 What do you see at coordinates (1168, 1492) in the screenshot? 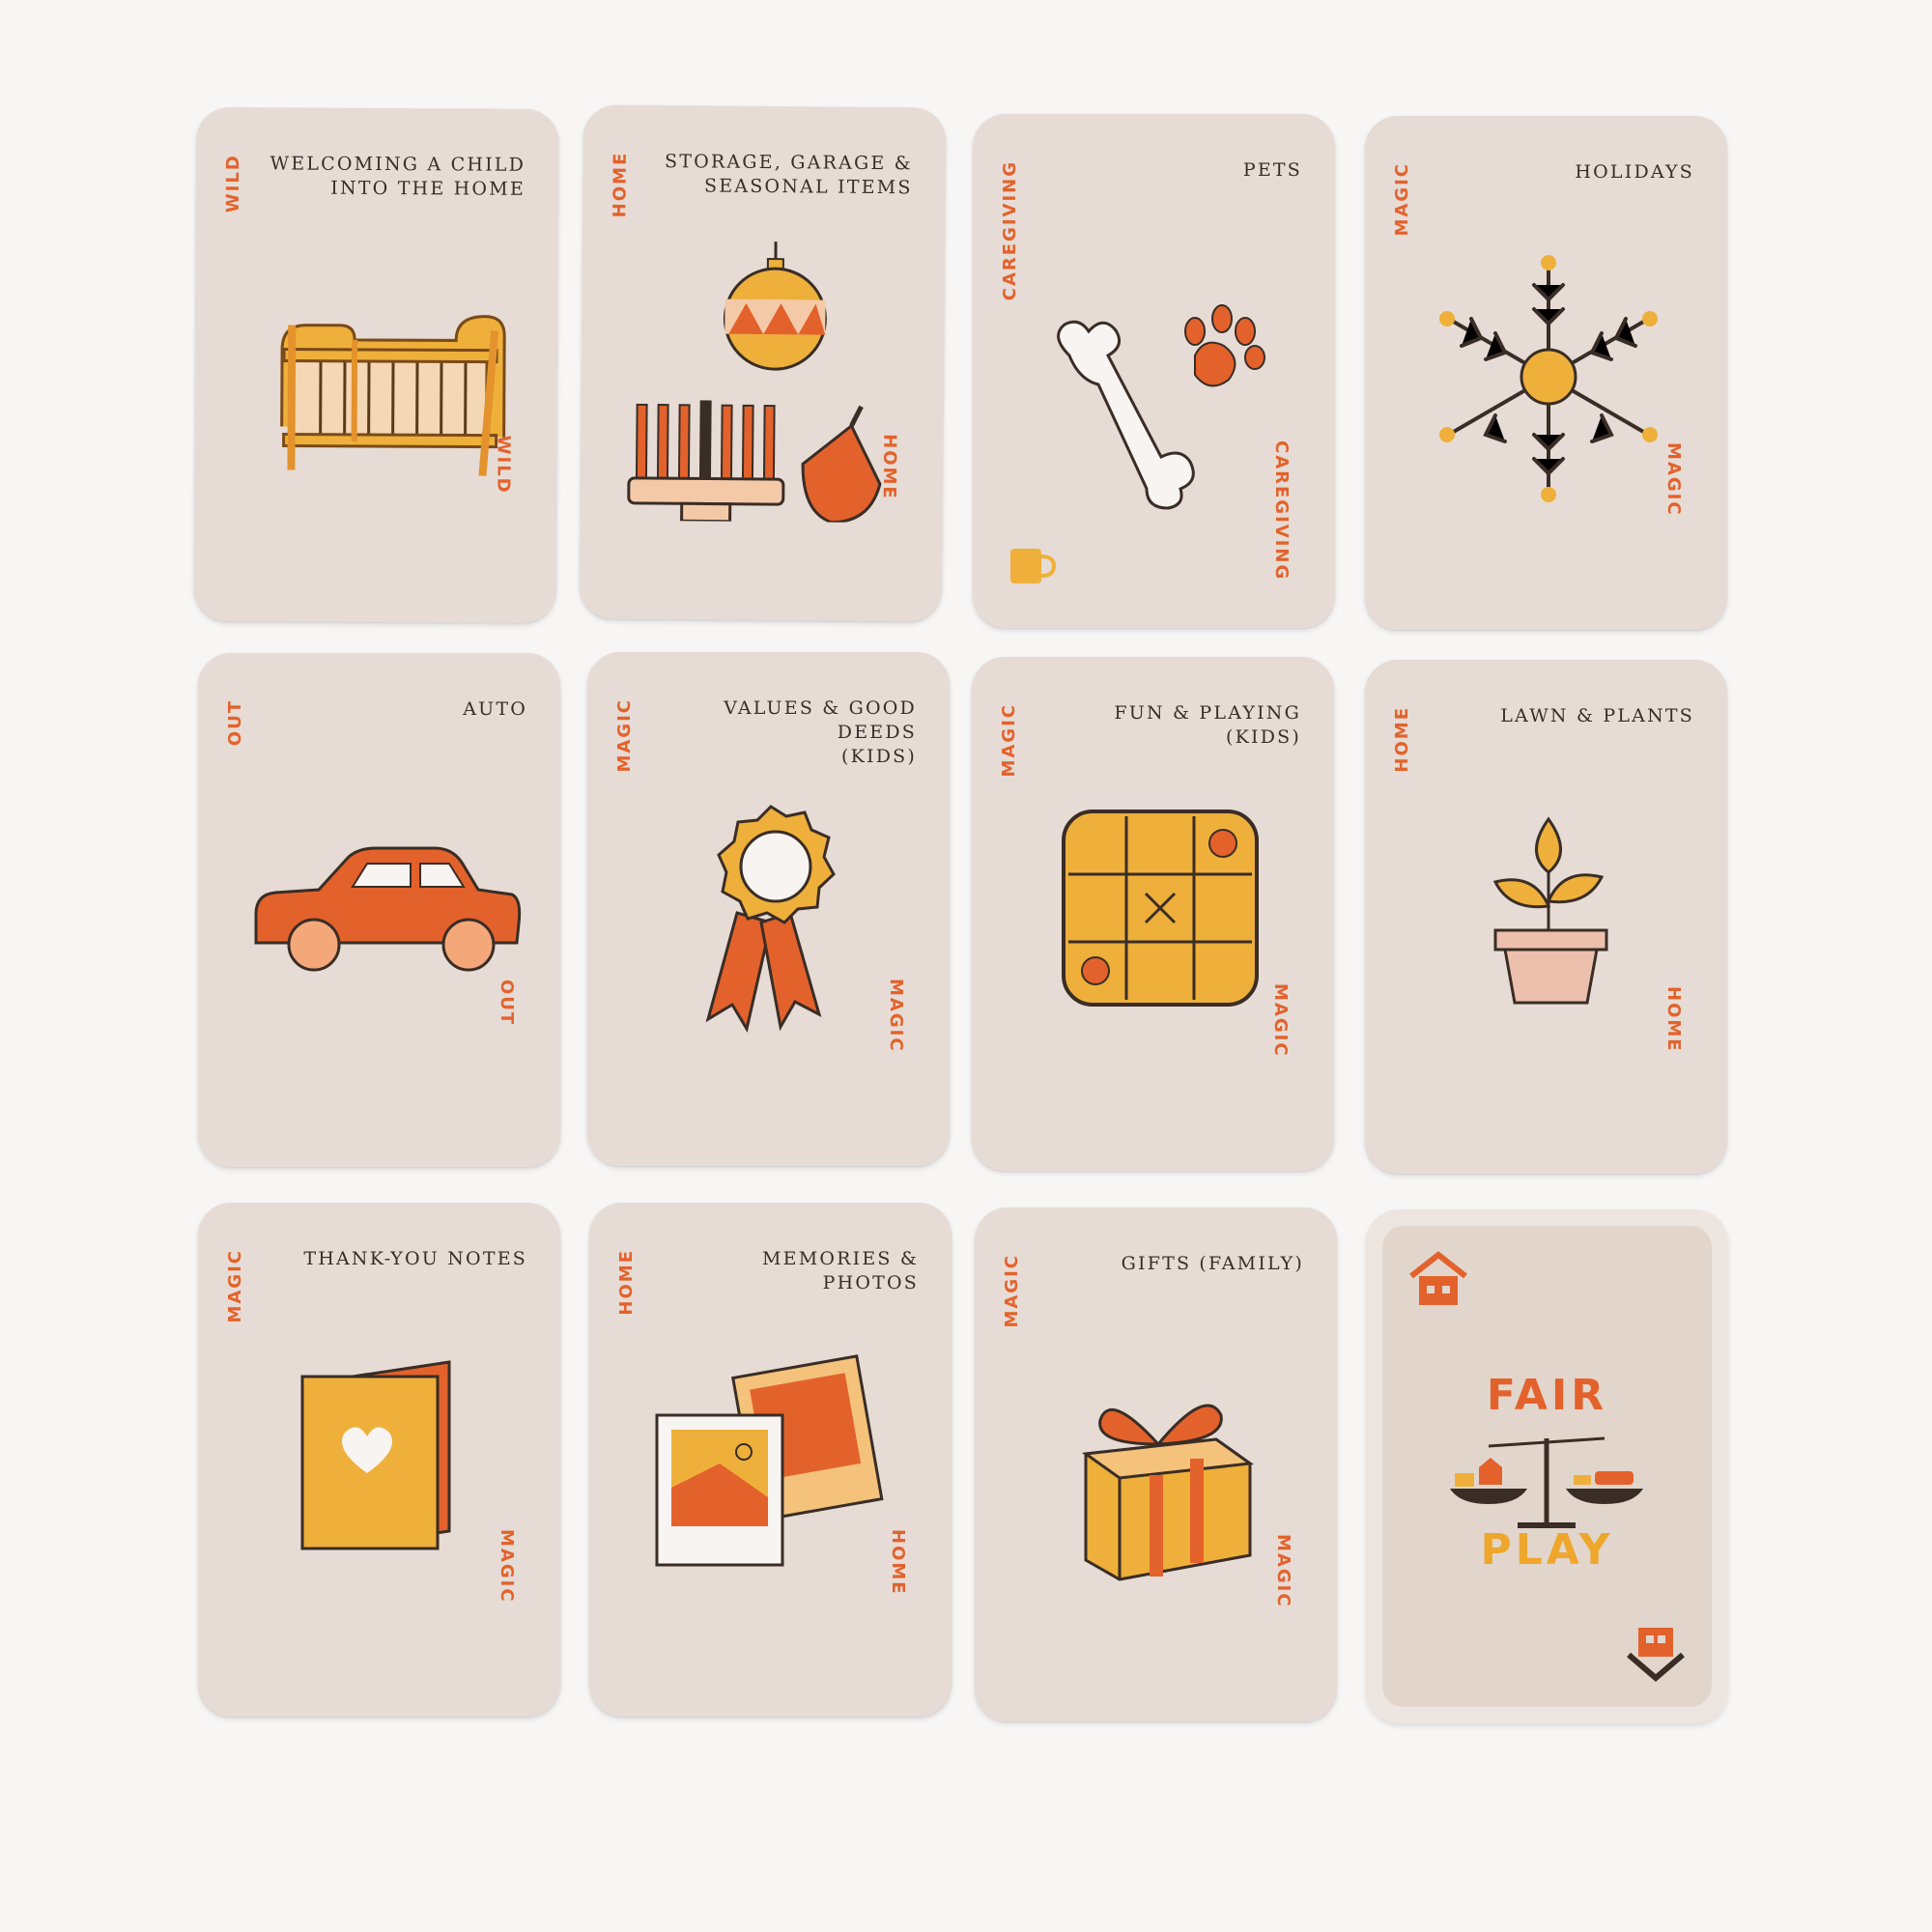
I see `gift-box-icon` at bounding box center [1168, 1492].